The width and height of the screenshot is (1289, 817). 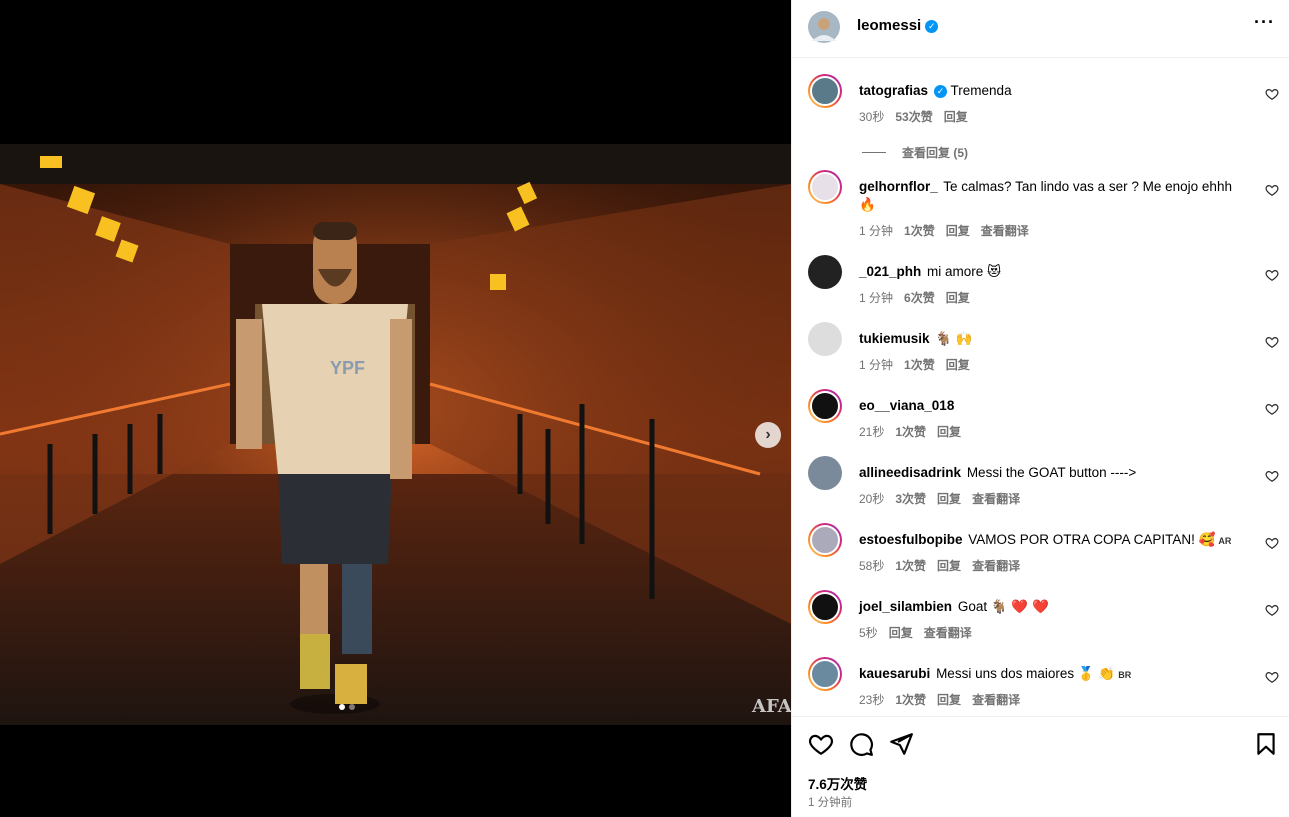 I want to click on carousel-dot, so click(x=352, y=707).